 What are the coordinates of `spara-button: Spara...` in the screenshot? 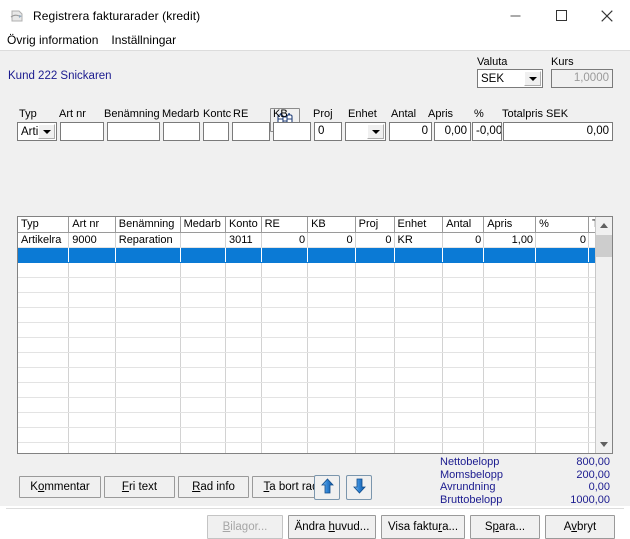 It's located at (505, 527).